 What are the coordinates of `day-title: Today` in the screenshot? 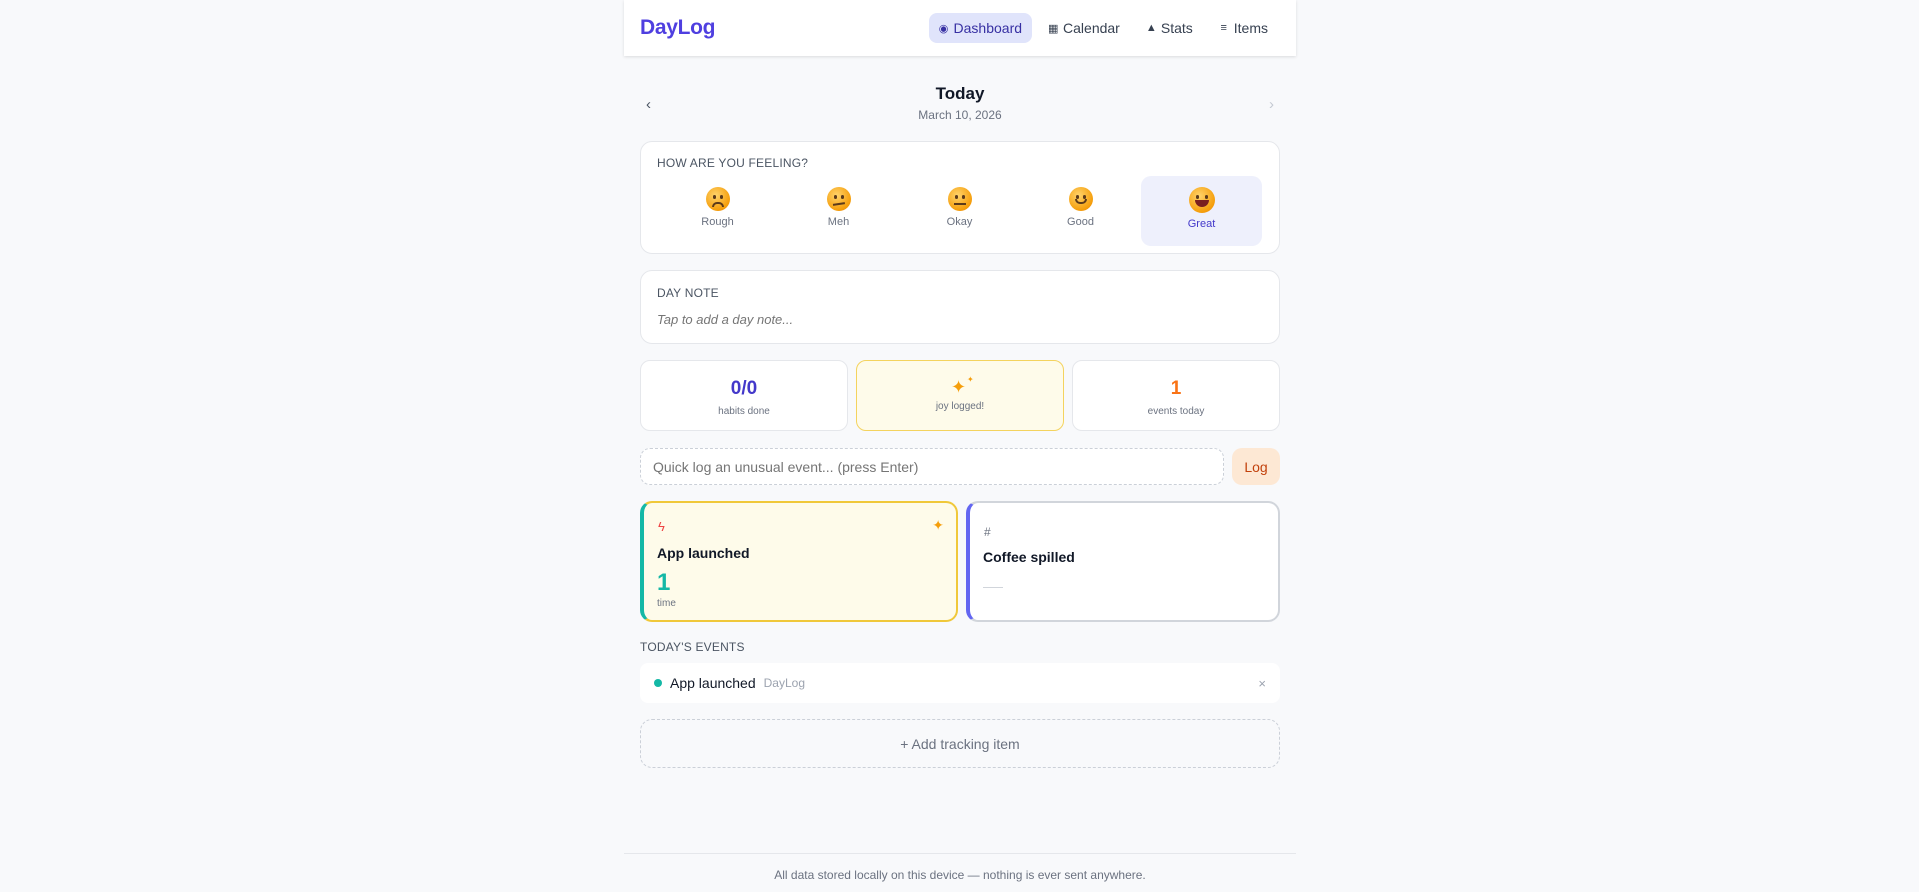 It's located at (960, 93).